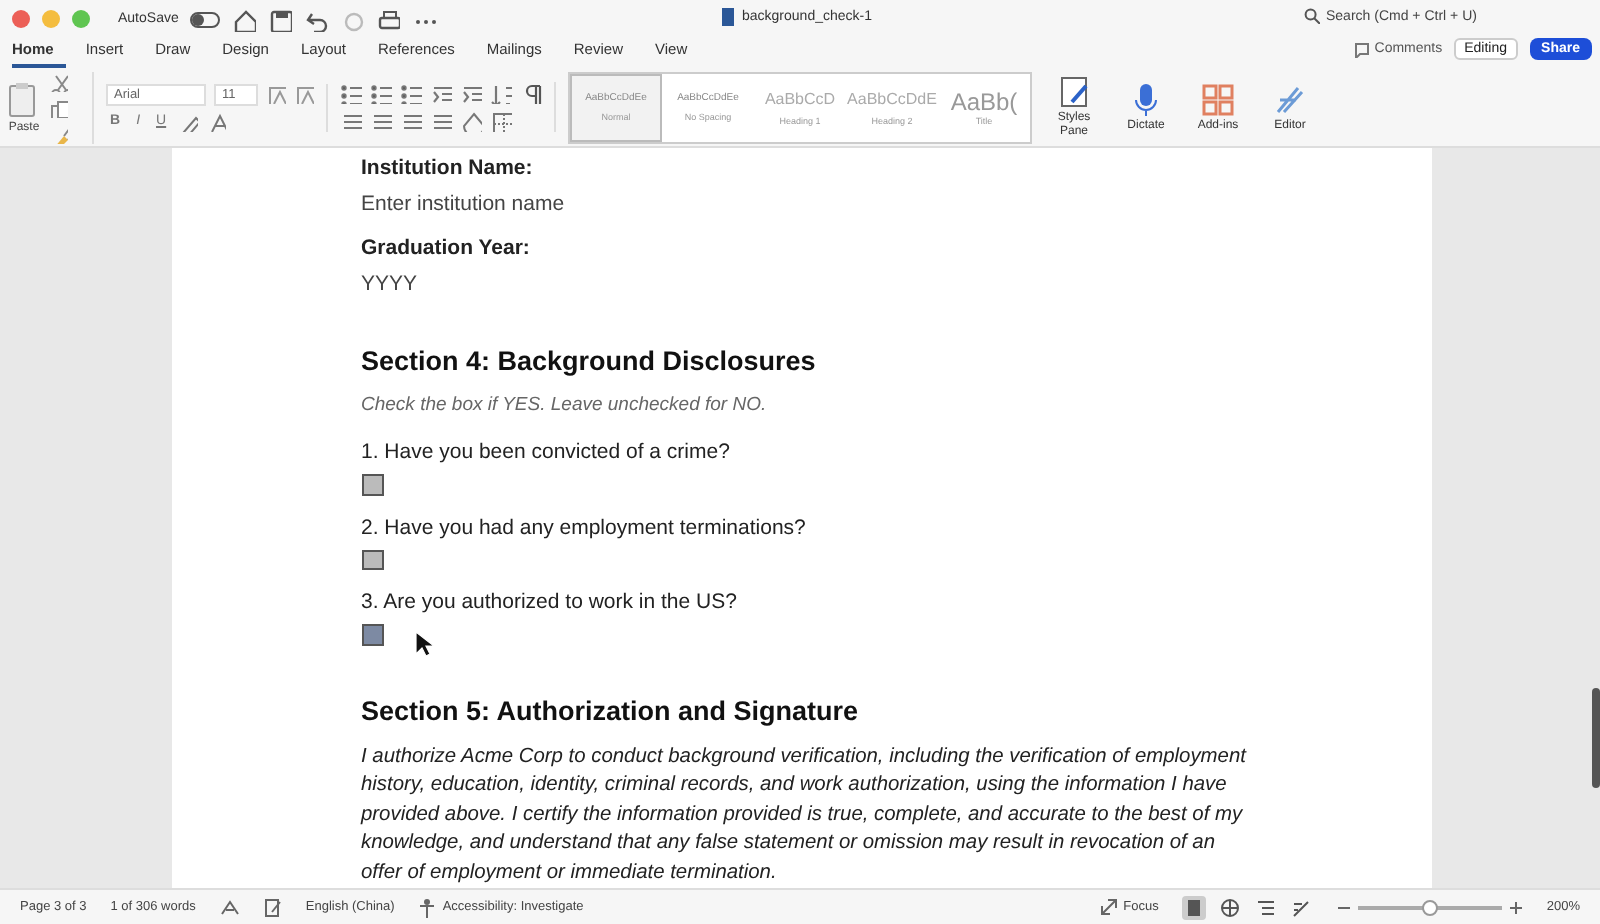 The height and width of the screenshot is (924, 1600). Describe the element at coordinates (388, 19) in the screenshot. I see `print-icon` at that location.